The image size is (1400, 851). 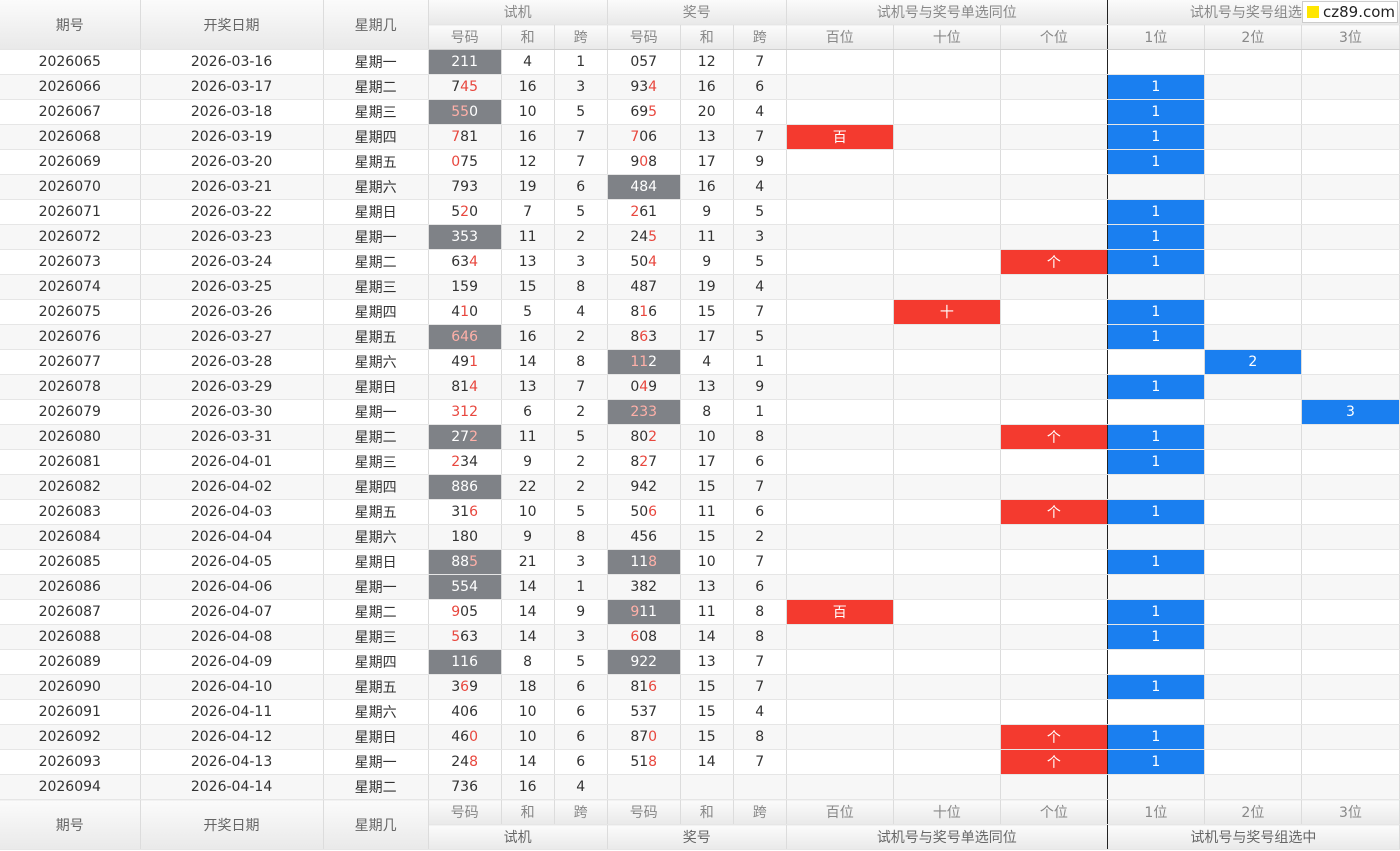 What do you see at coordinates (700, 587) in the screenshot?
I see `table-row: 2026086 2026-04-06 星期一 554 14 1 382 13 6` at bounding box center [700, 587].